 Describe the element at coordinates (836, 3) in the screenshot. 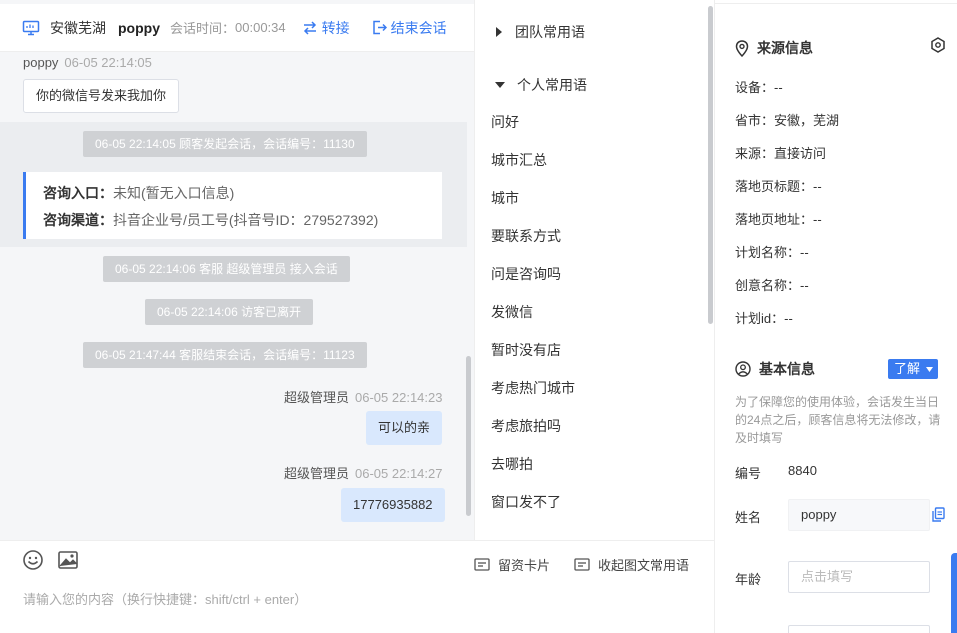

I see `divider` at that location.